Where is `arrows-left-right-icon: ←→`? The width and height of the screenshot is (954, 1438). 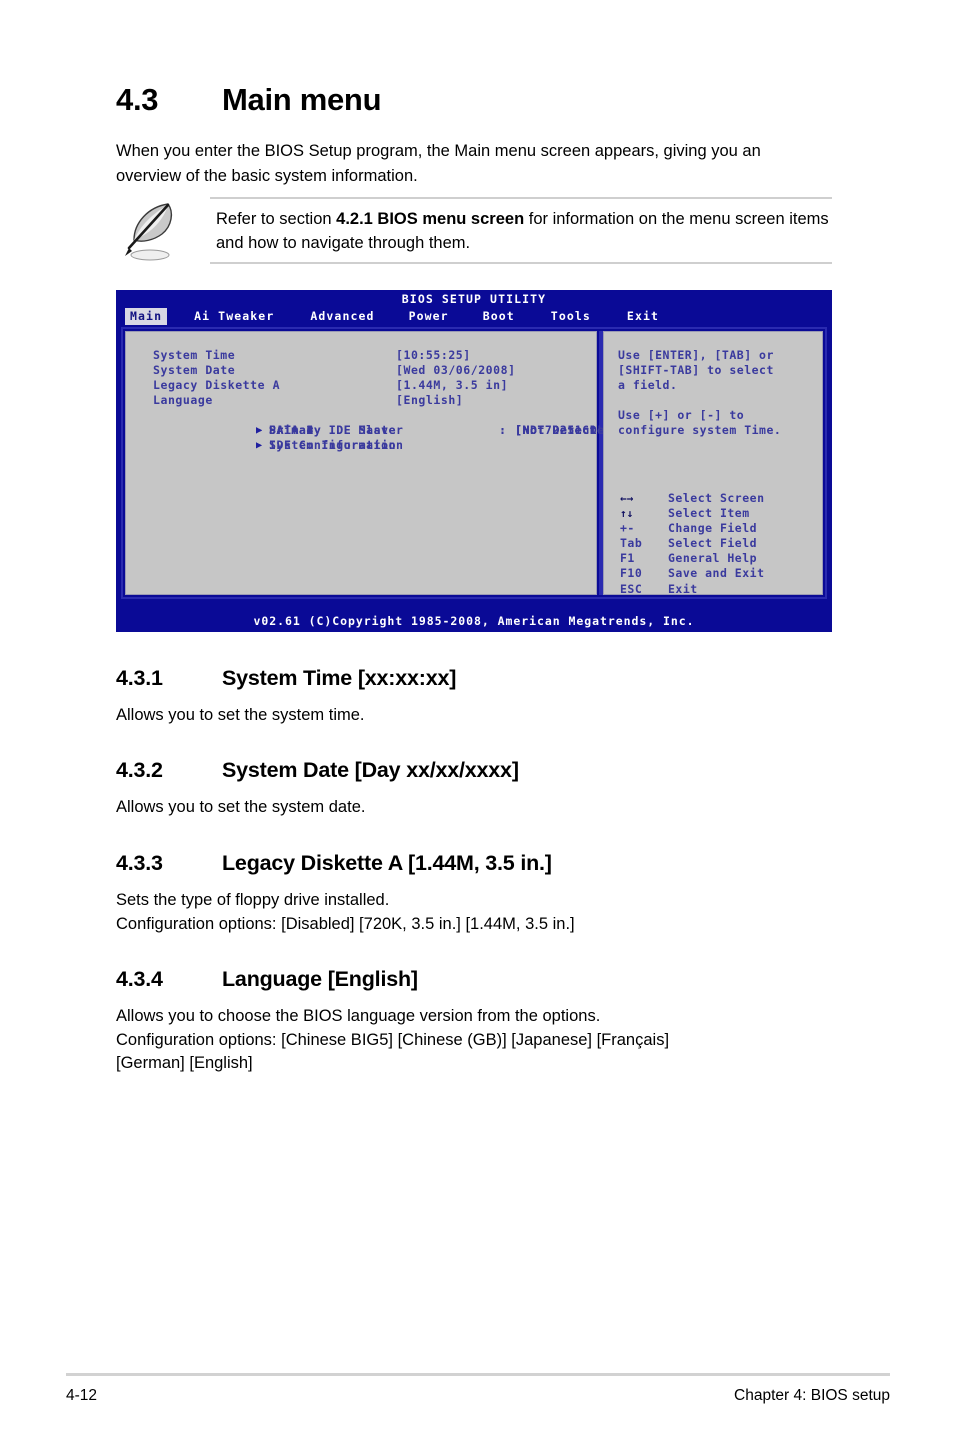 arrows-left-right-icon: ←→ is located at coordinates (627, 498).